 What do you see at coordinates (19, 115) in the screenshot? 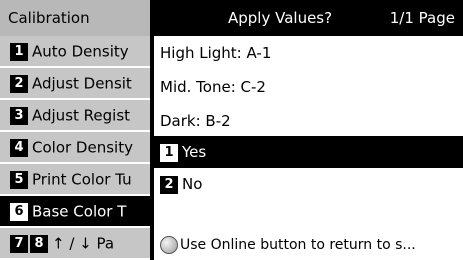
I see `menu-item-number: 3` at bounding box center [19, 115].